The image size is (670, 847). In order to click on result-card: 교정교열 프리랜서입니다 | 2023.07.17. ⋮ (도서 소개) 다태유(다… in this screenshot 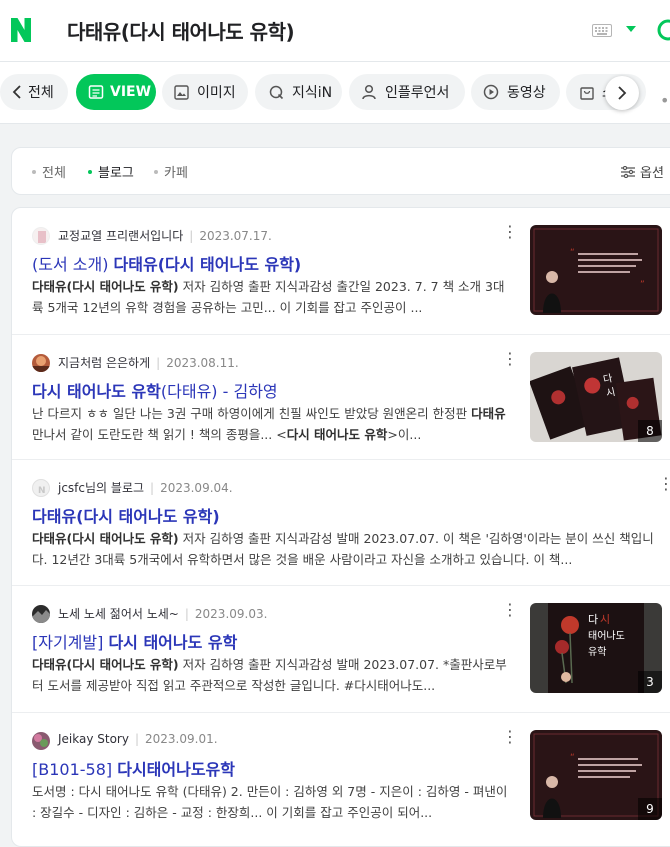, I will do `click(341, 271)`.